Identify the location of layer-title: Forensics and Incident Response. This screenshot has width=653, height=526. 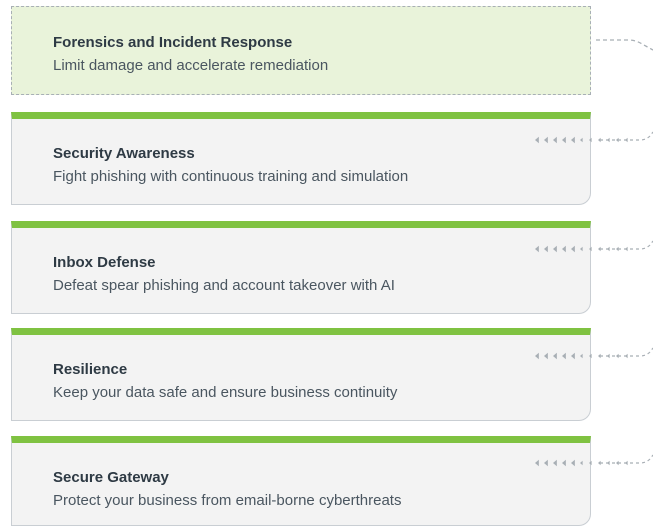
(173, 42).